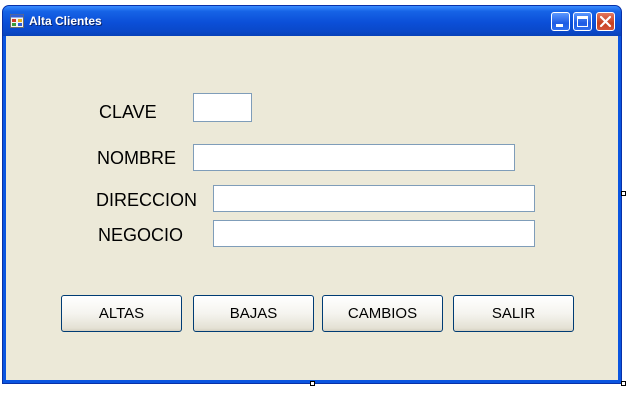 The image size is (643, 400). Describe the element at coordinates (559, 25) in the screenshot. I see `minimize-icon` at that location.